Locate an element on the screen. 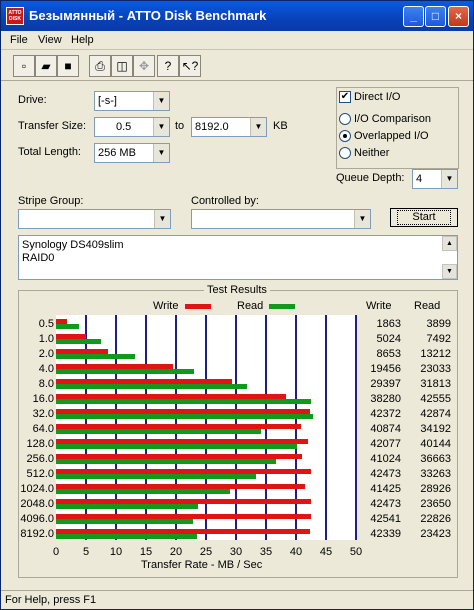 The image size is (474, 610). write-value: 42339 is located at coordinates (385, 534).